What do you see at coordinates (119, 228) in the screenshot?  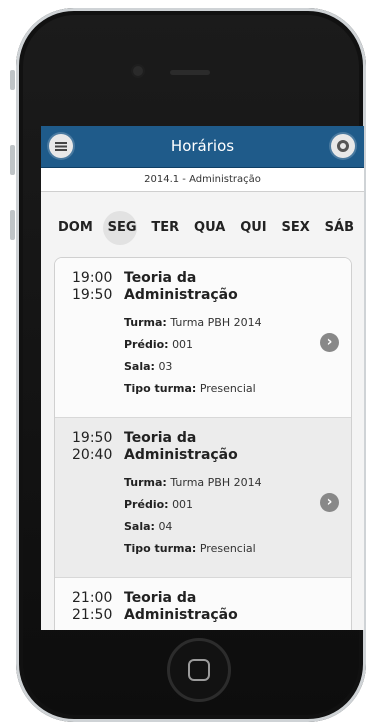 I see `day-seg: SEG` at bounding box center [119, 228].